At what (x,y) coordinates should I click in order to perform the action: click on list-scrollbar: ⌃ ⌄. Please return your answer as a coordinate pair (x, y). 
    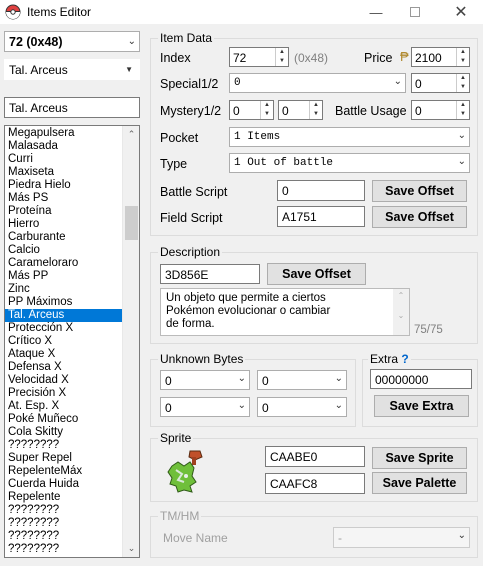
    Looking at the image, I should click on (130, 341).